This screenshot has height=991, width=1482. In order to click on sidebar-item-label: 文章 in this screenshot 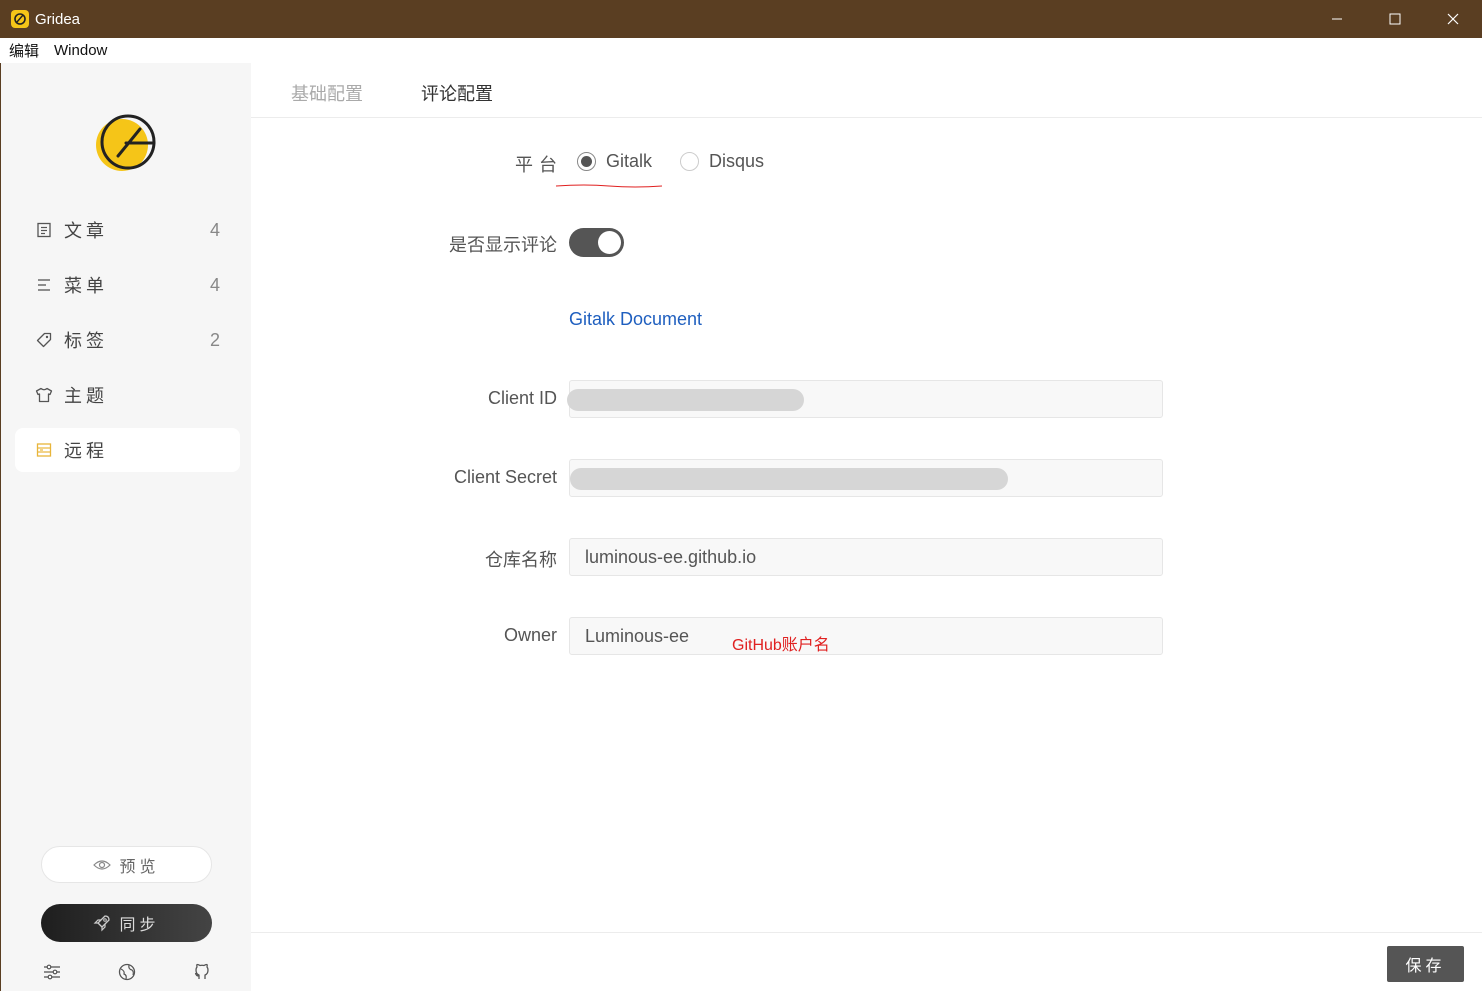, I will do `click(86, 231)`.